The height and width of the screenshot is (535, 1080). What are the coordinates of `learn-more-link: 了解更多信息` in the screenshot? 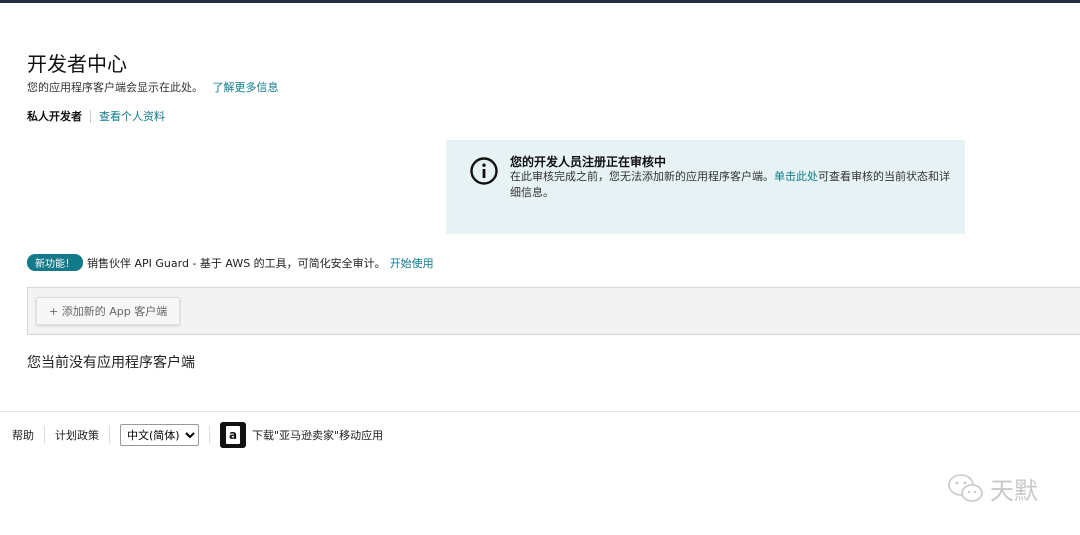 It's located at (246, 87).